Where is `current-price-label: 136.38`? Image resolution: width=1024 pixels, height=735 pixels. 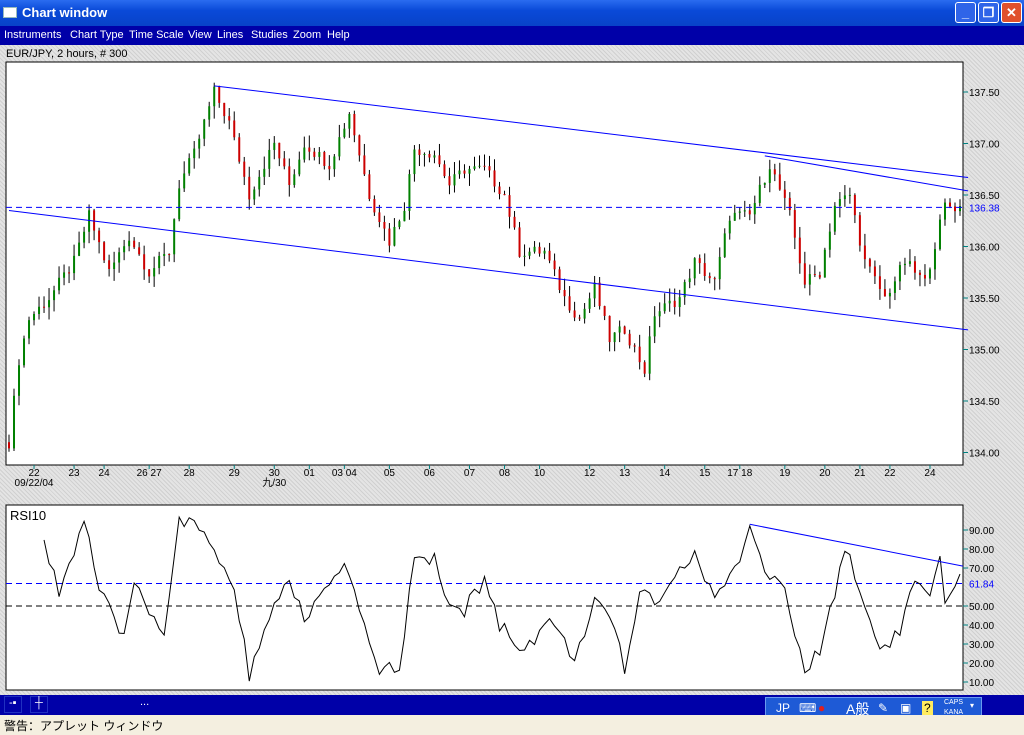 current-price-label: 136.38 is located at coordinates (984, 208).